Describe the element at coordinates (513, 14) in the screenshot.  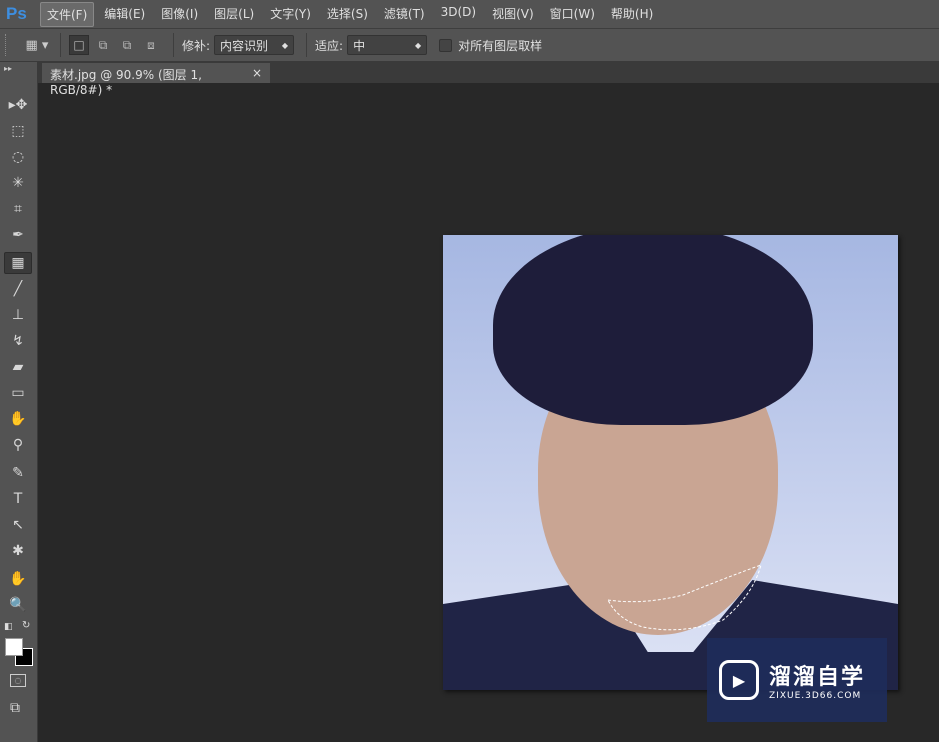
I see `menu-item-8: 视图(V)` at that location.